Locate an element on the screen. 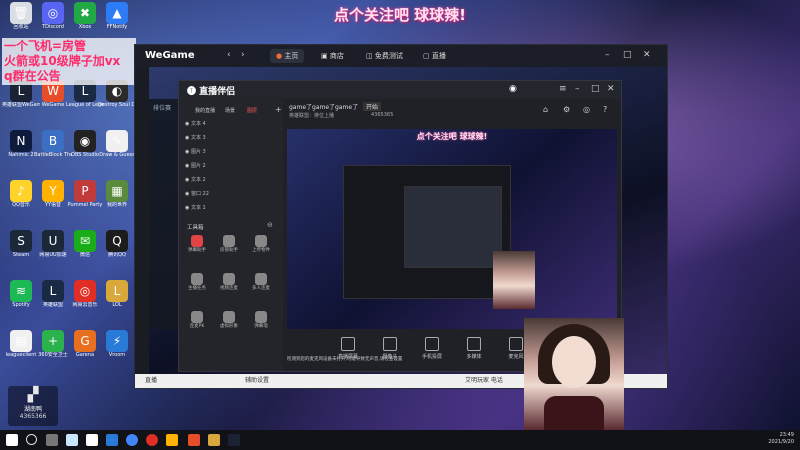 The width and height of the screenshot is (800, 450). overlay-line-1: 一个飞机=房管 is located at coordinates (45, 46).